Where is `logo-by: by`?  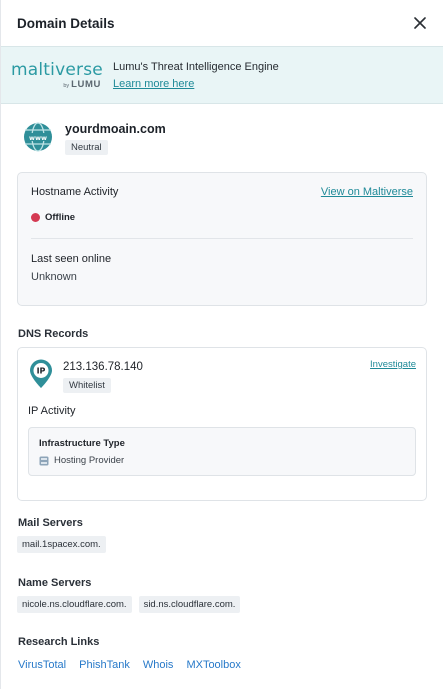
logo-by: by is located at coordinates (66, 85).